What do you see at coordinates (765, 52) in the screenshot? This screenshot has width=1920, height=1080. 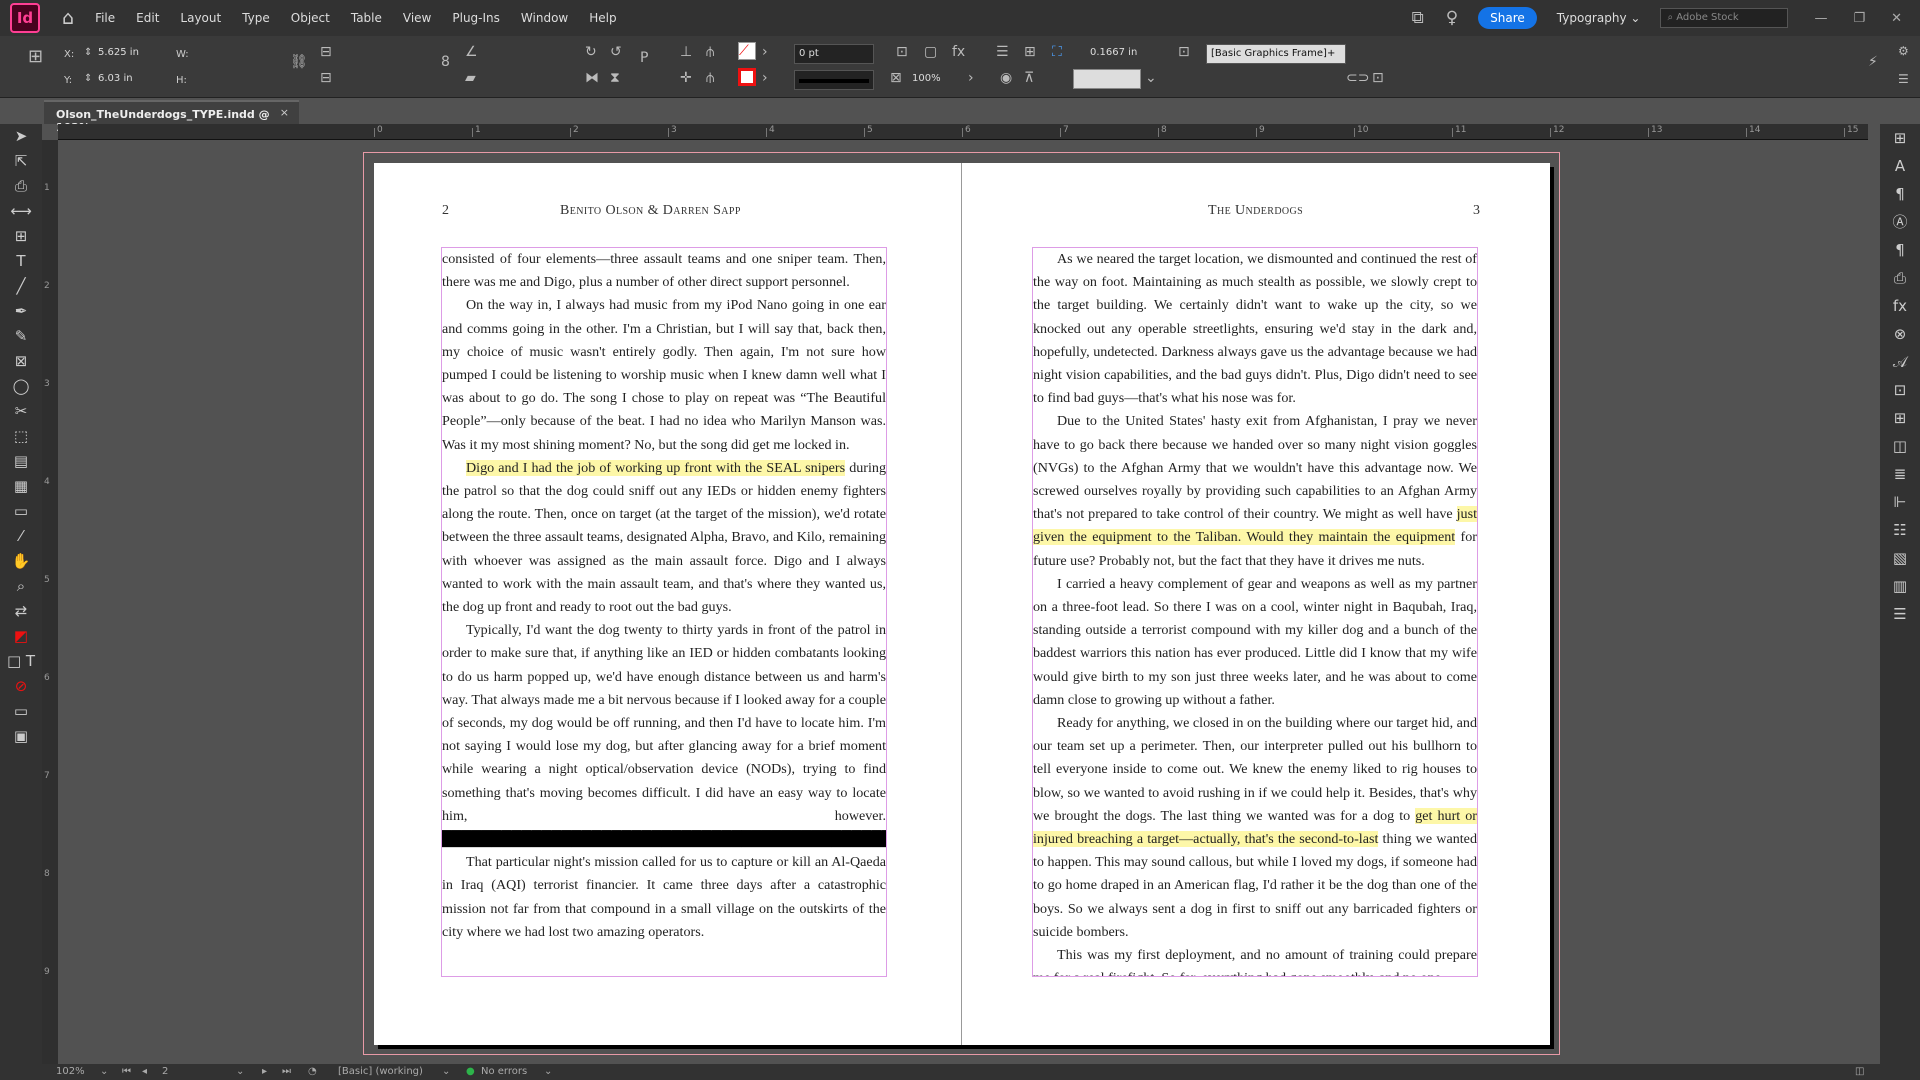 I see `fill-menu-chevron-icon: ›` at bounding box center [765, 52].